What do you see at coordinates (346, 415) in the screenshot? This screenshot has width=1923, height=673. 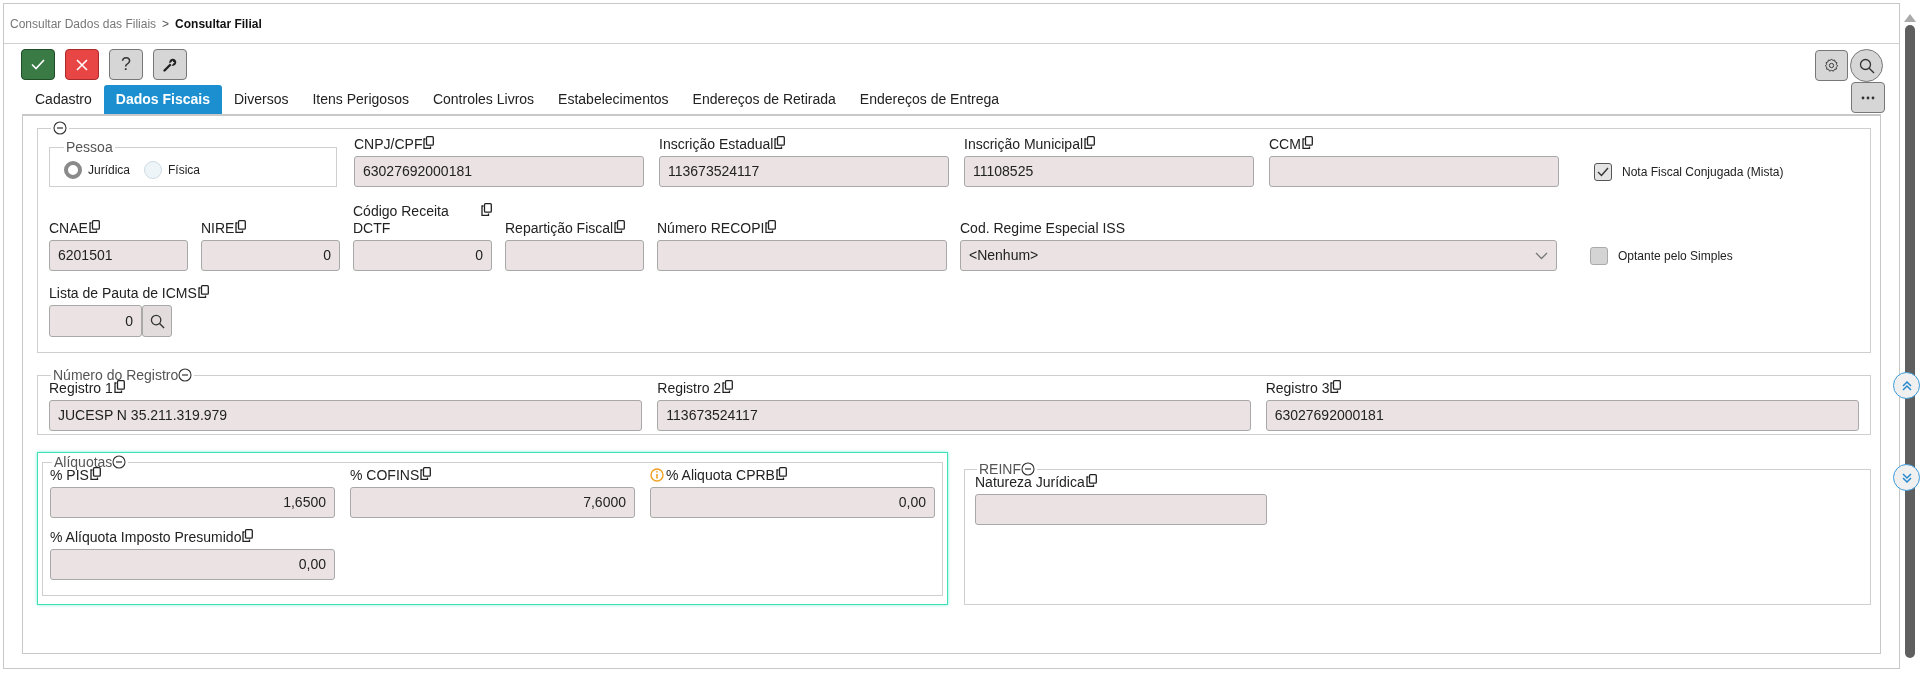 I see `input-field: JUCESP N 35.211.319.979` at bounding box center [346, 415].